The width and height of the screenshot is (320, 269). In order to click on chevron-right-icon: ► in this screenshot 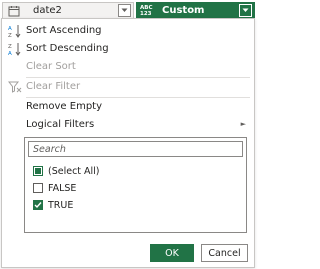, I will do `click(243, 124)`.